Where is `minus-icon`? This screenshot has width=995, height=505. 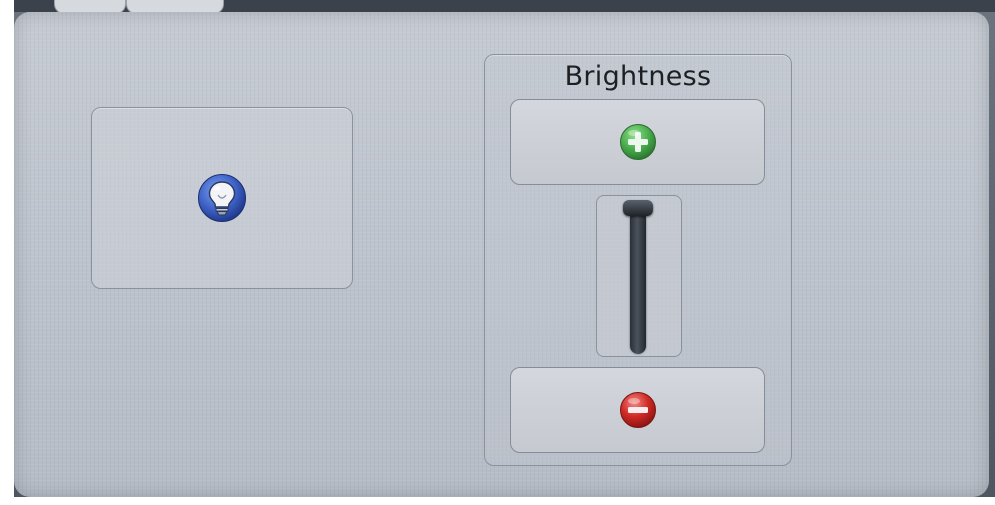 minus-icon is located at coordinates (637, 410).